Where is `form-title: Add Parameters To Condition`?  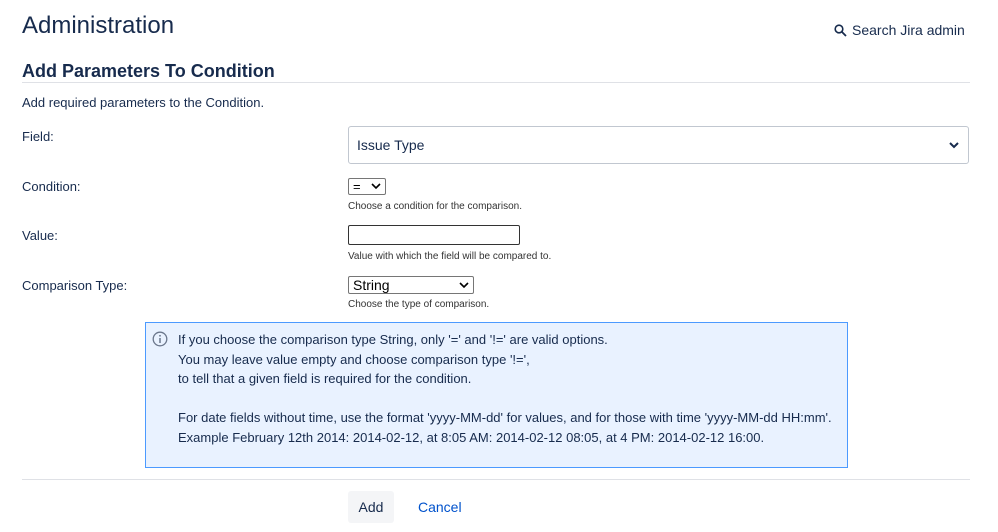 form-title: Add Parameters To Condition is located at coordinates (148, 71).